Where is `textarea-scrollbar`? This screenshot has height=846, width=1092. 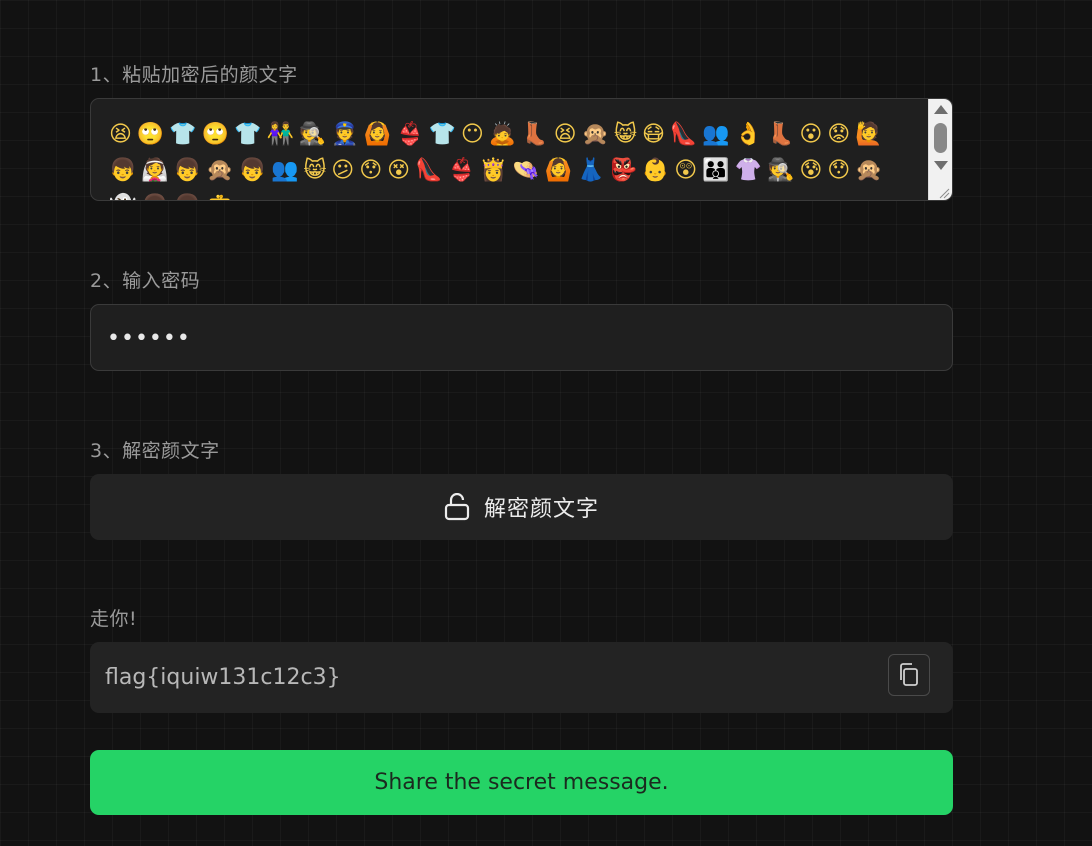 textarea-scrollbar is located at coordinates (940, 149).